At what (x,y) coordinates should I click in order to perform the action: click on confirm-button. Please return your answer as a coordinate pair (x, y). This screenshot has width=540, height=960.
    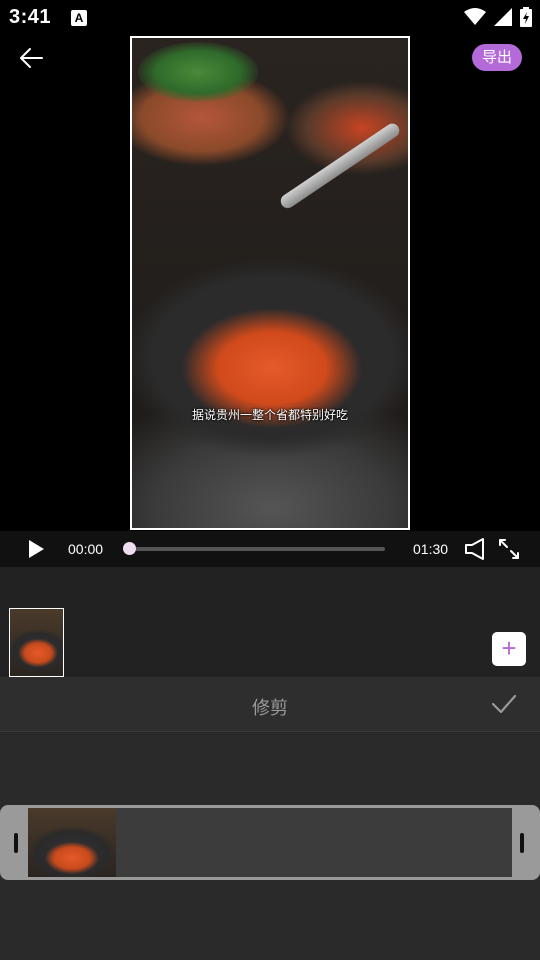
    Looking at the image, I should click on (504, 704).